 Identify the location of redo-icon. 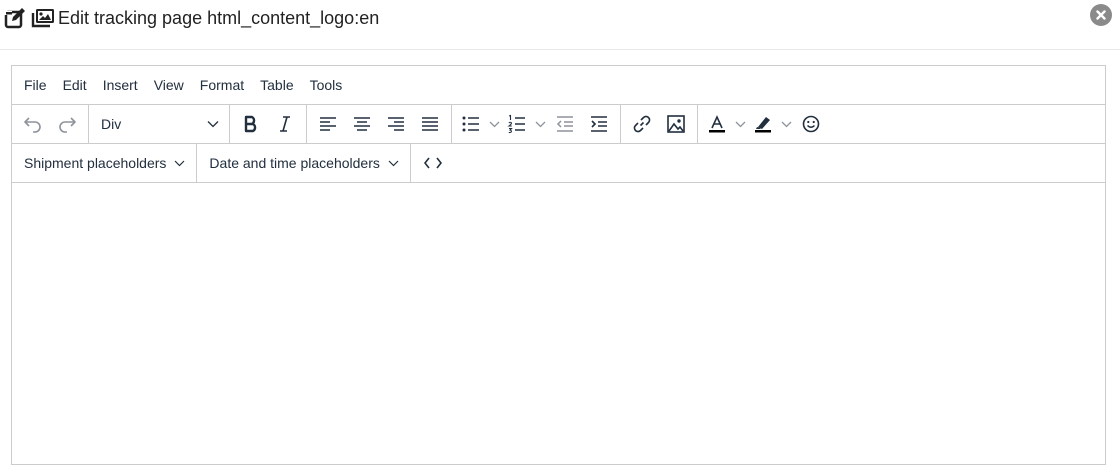
(67, 125).